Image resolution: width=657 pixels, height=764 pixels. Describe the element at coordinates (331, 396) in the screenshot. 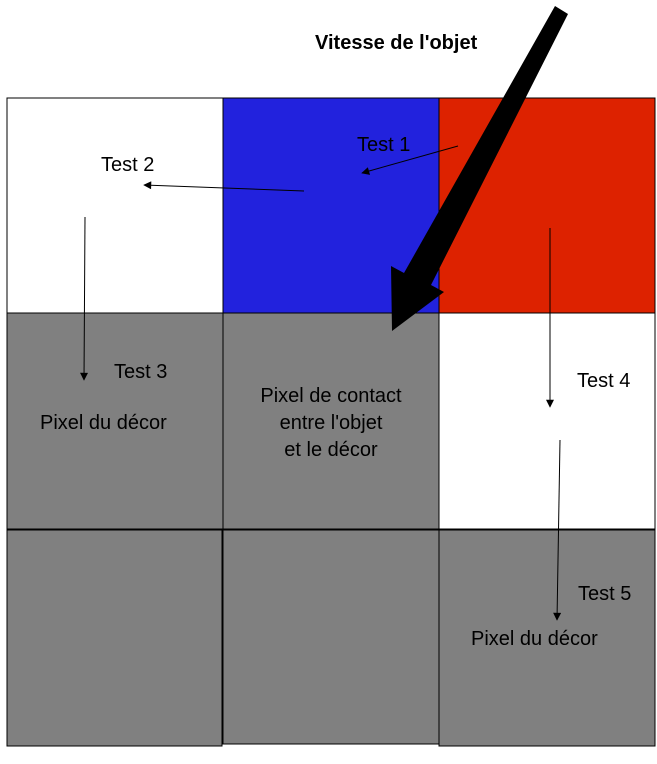

I see `label-contact-line-1: Pixel de contact` at that location.